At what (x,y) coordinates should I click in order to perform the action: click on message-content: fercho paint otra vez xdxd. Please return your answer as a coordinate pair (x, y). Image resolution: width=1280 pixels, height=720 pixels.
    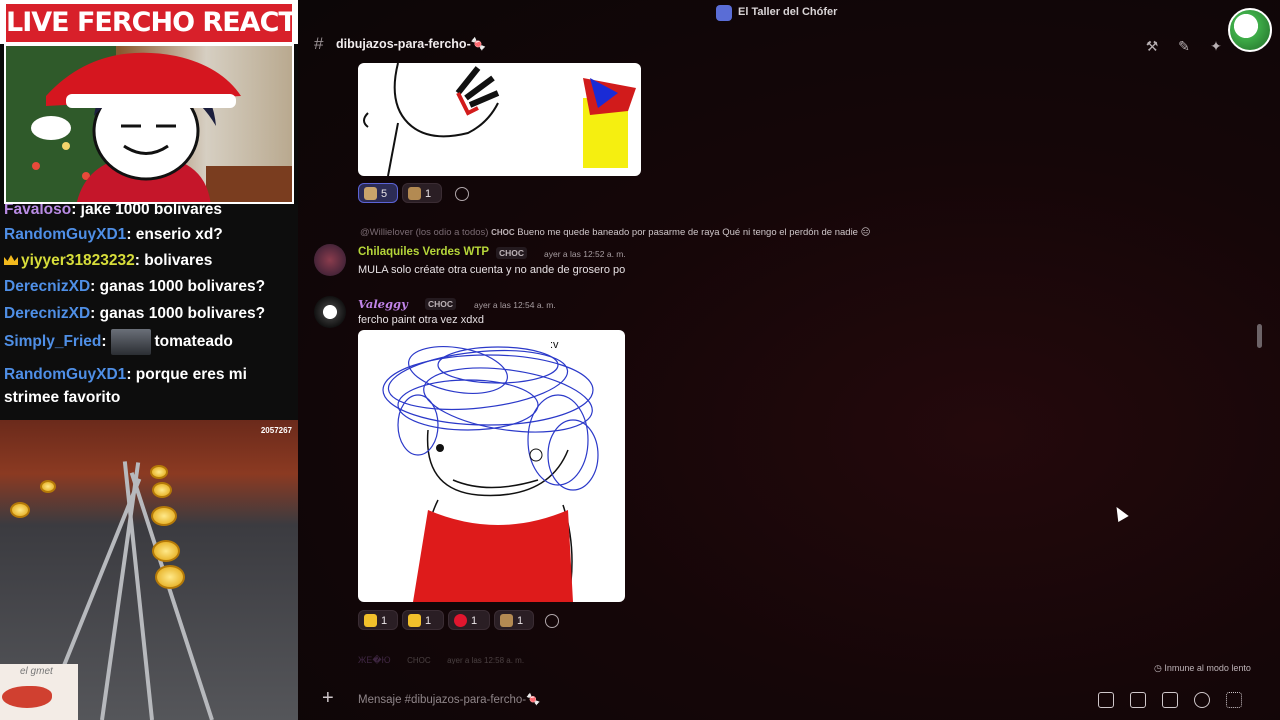
    Looking at the image, I should click on (421, 320).